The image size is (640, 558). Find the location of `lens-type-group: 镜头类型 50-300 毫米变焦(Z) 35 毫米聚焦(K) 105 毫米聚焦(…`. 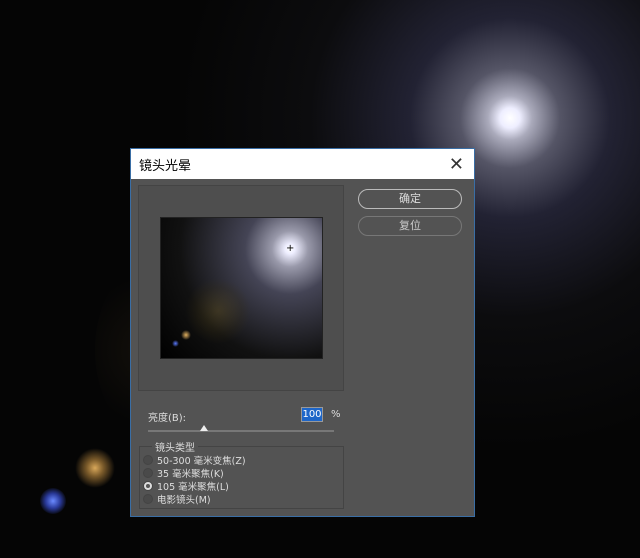

lens-type-group: 镜头类型 50-300 毫米变焦(Z) 35 毫米聚焦(K) 105 毫米聚焦(… is located at coordinates (241, 474).